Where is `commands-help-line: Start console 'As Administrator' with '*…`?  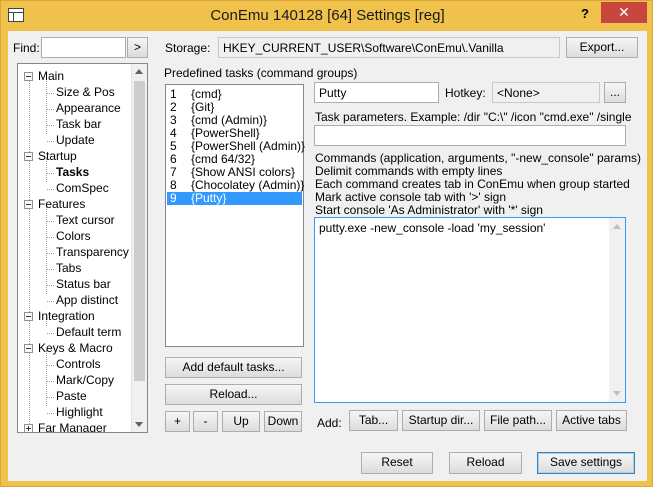
commands-help-line: Start console 'As Administrator' with '*… is located at coordinates (429, 210).